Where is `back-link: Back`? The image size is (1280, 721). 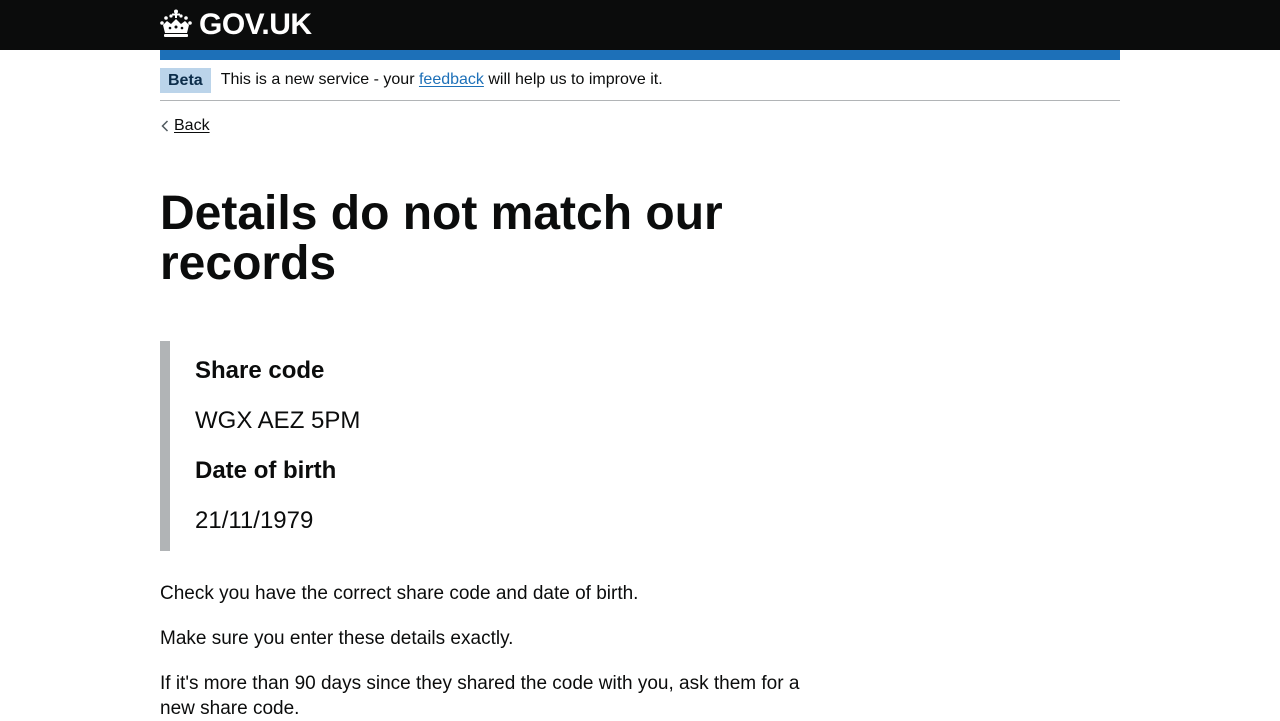
back-link: Back is located at coordinates (185, 126).